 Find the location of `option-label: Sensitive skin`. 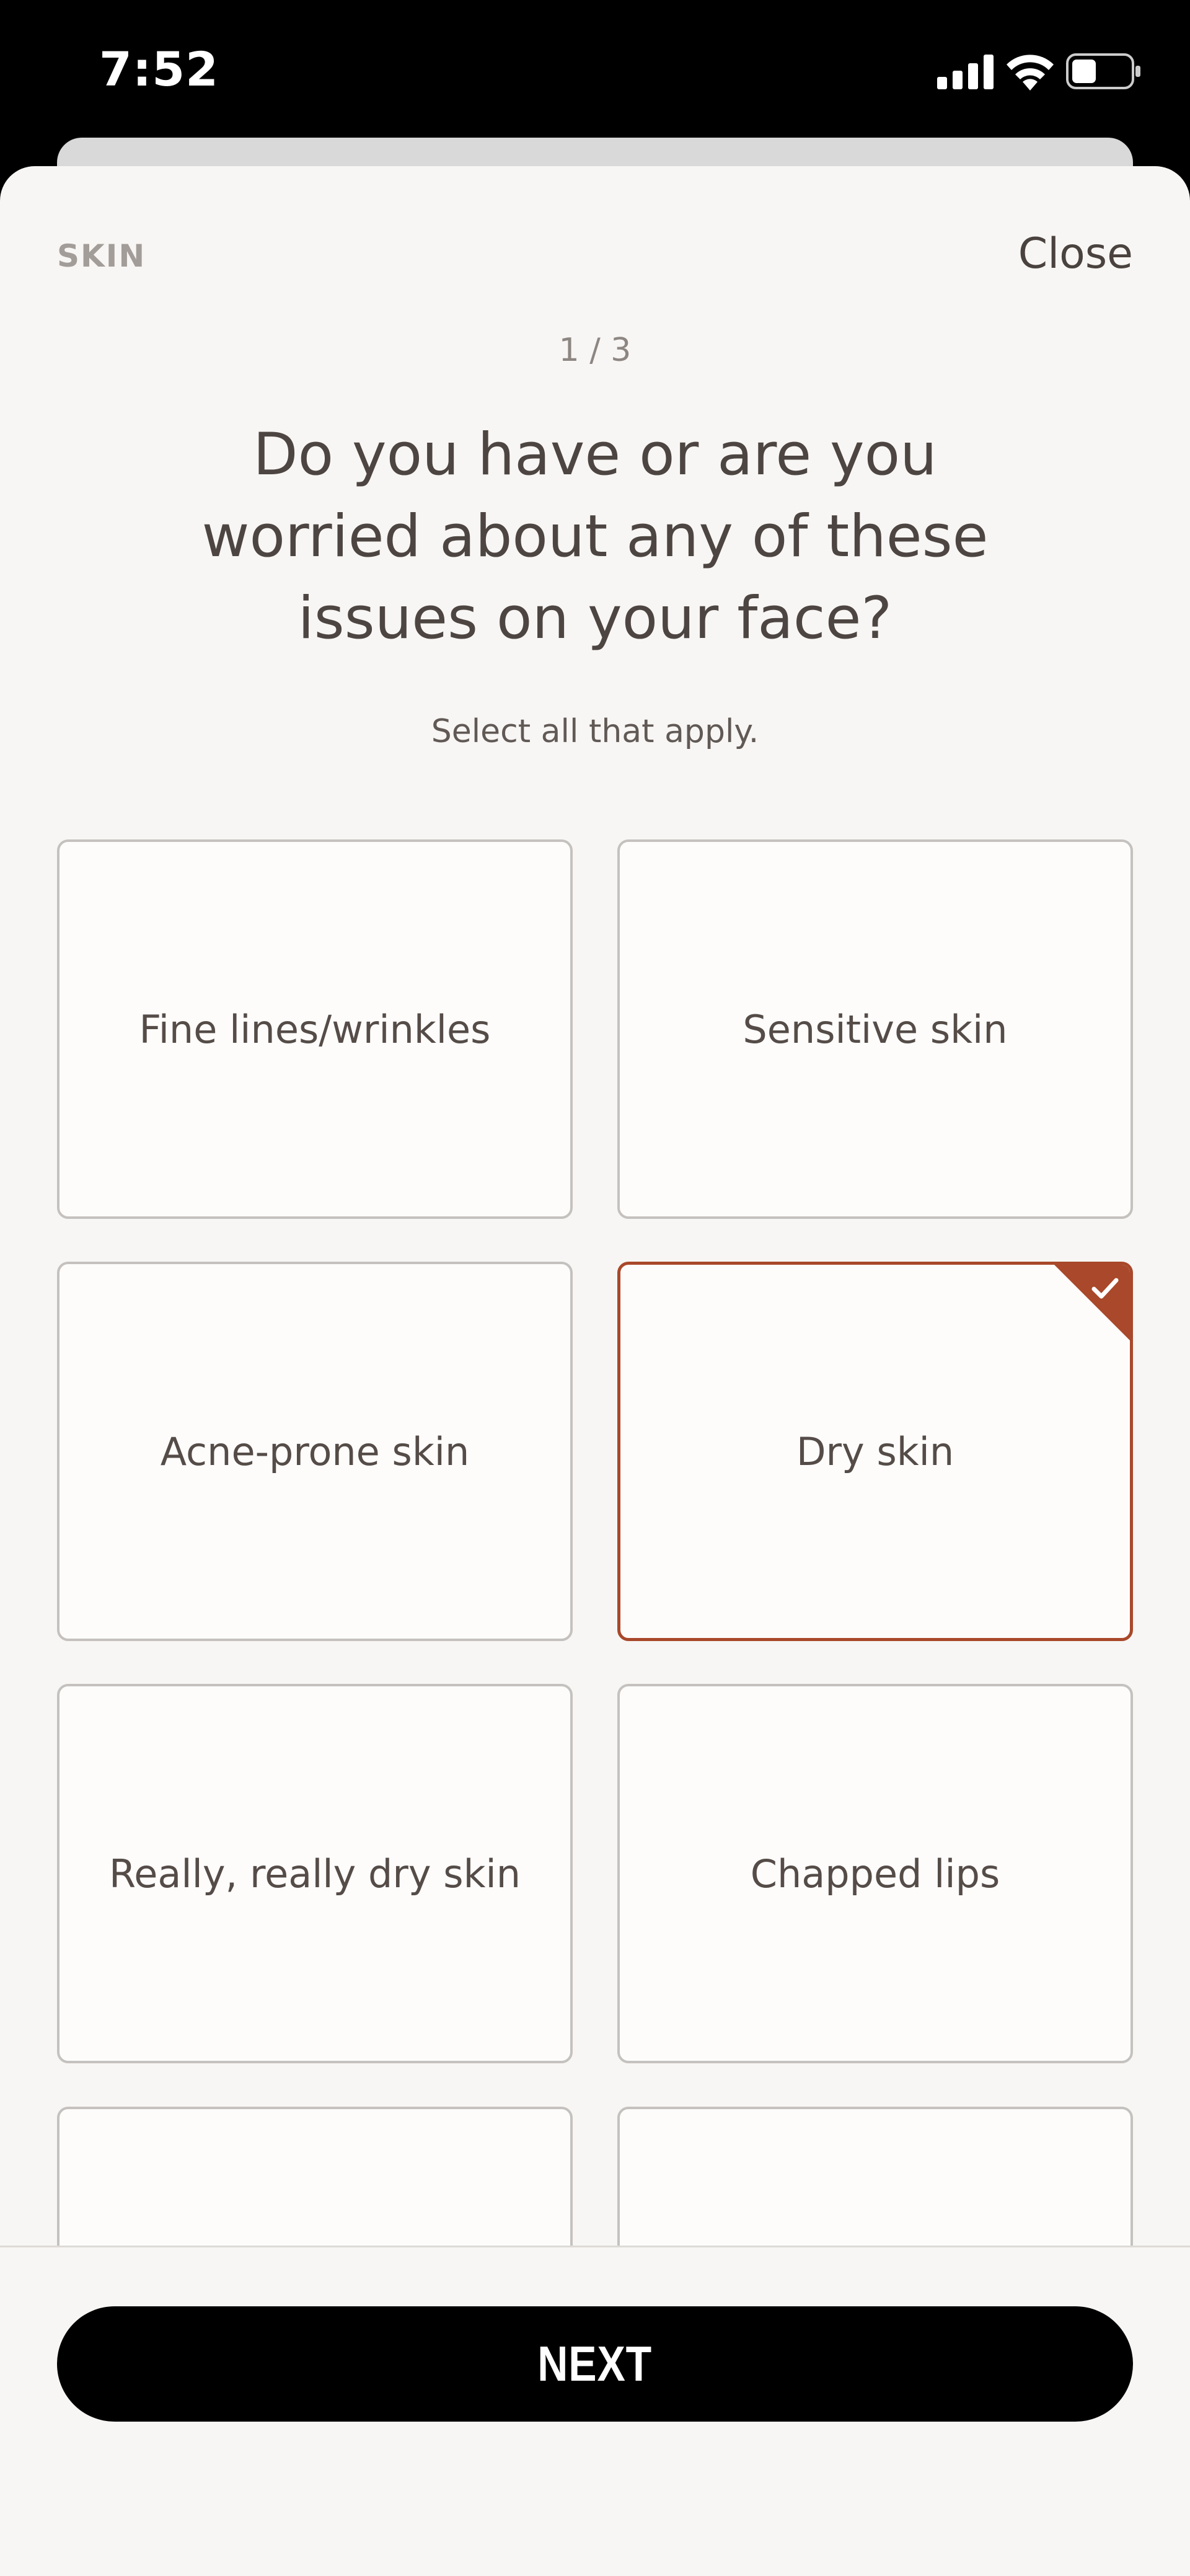

option-label: Sensitive skin is located at coordinates (875, 1029).